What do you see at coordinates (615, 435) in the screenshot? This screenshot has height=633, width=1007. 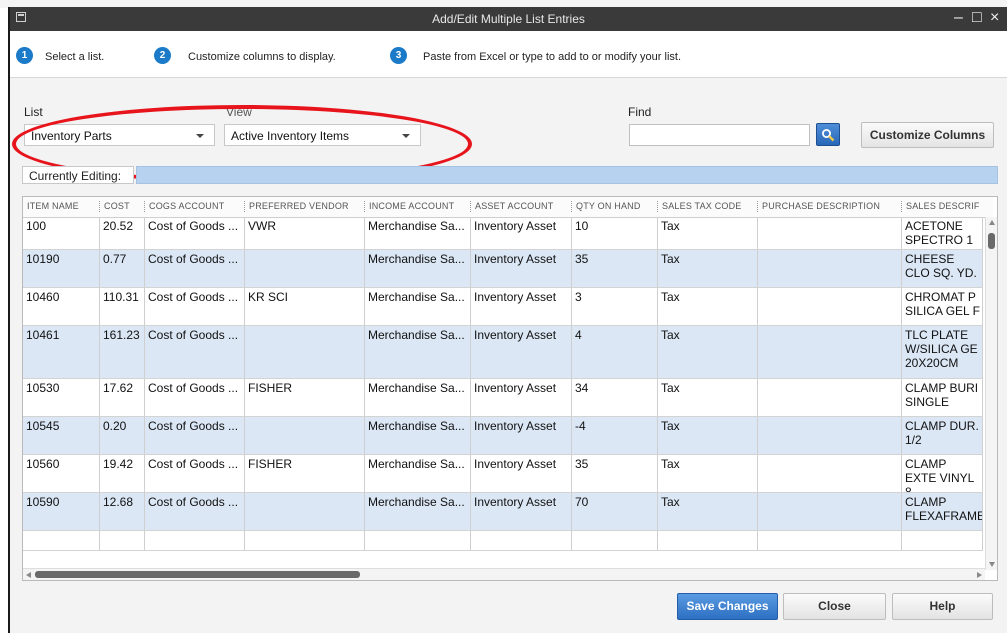 I see `table-cell: -4` at bounding box center [615, 435].